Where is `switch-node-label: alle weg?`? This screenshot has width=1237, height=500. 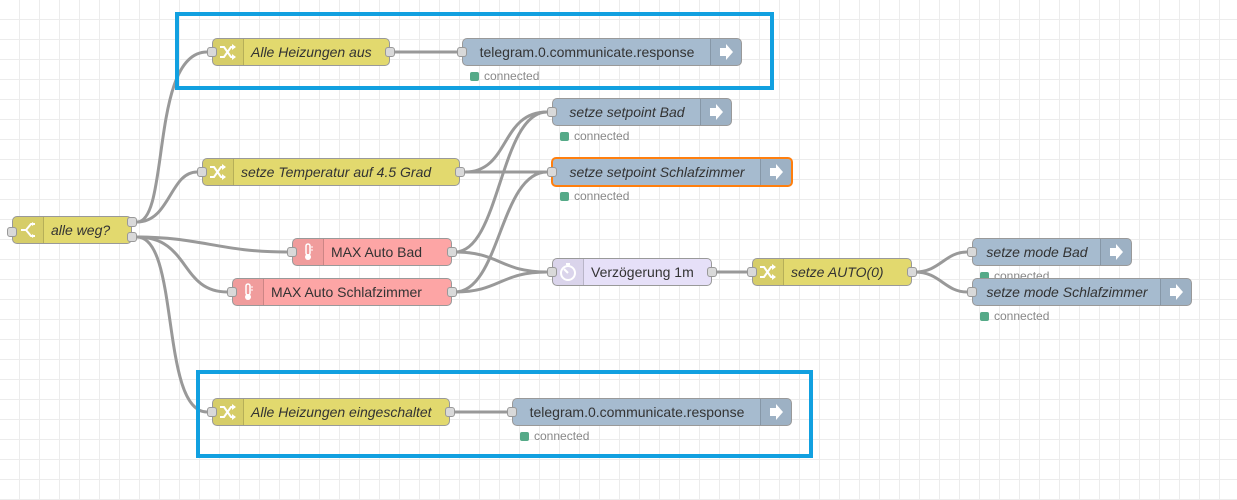
switch-node-label: alle weg? is located at coordinates (81, 230).